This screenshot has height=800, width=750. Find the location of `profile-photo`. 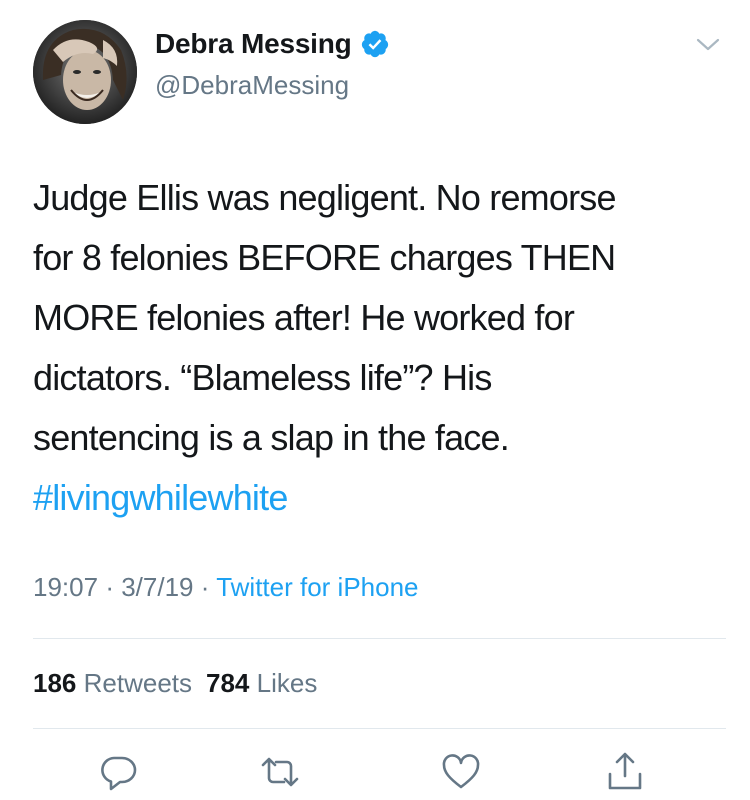

profile-photo is located at coordinates (85, 72).